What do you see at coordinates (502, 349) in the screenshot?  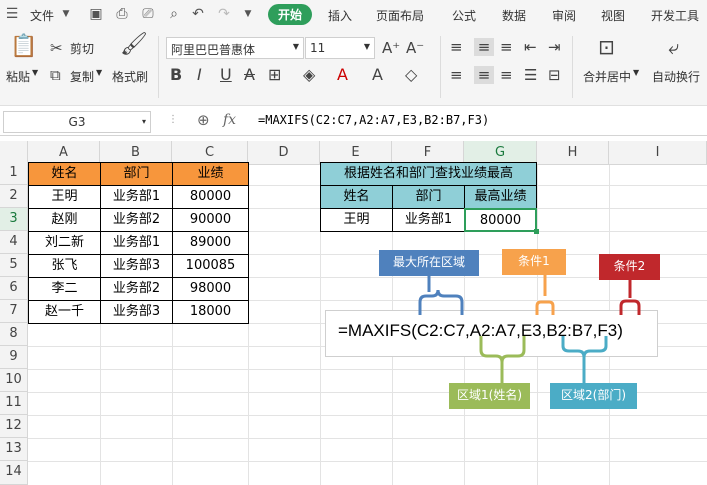 I see `bracket-green` at bounding box center [502, 349].